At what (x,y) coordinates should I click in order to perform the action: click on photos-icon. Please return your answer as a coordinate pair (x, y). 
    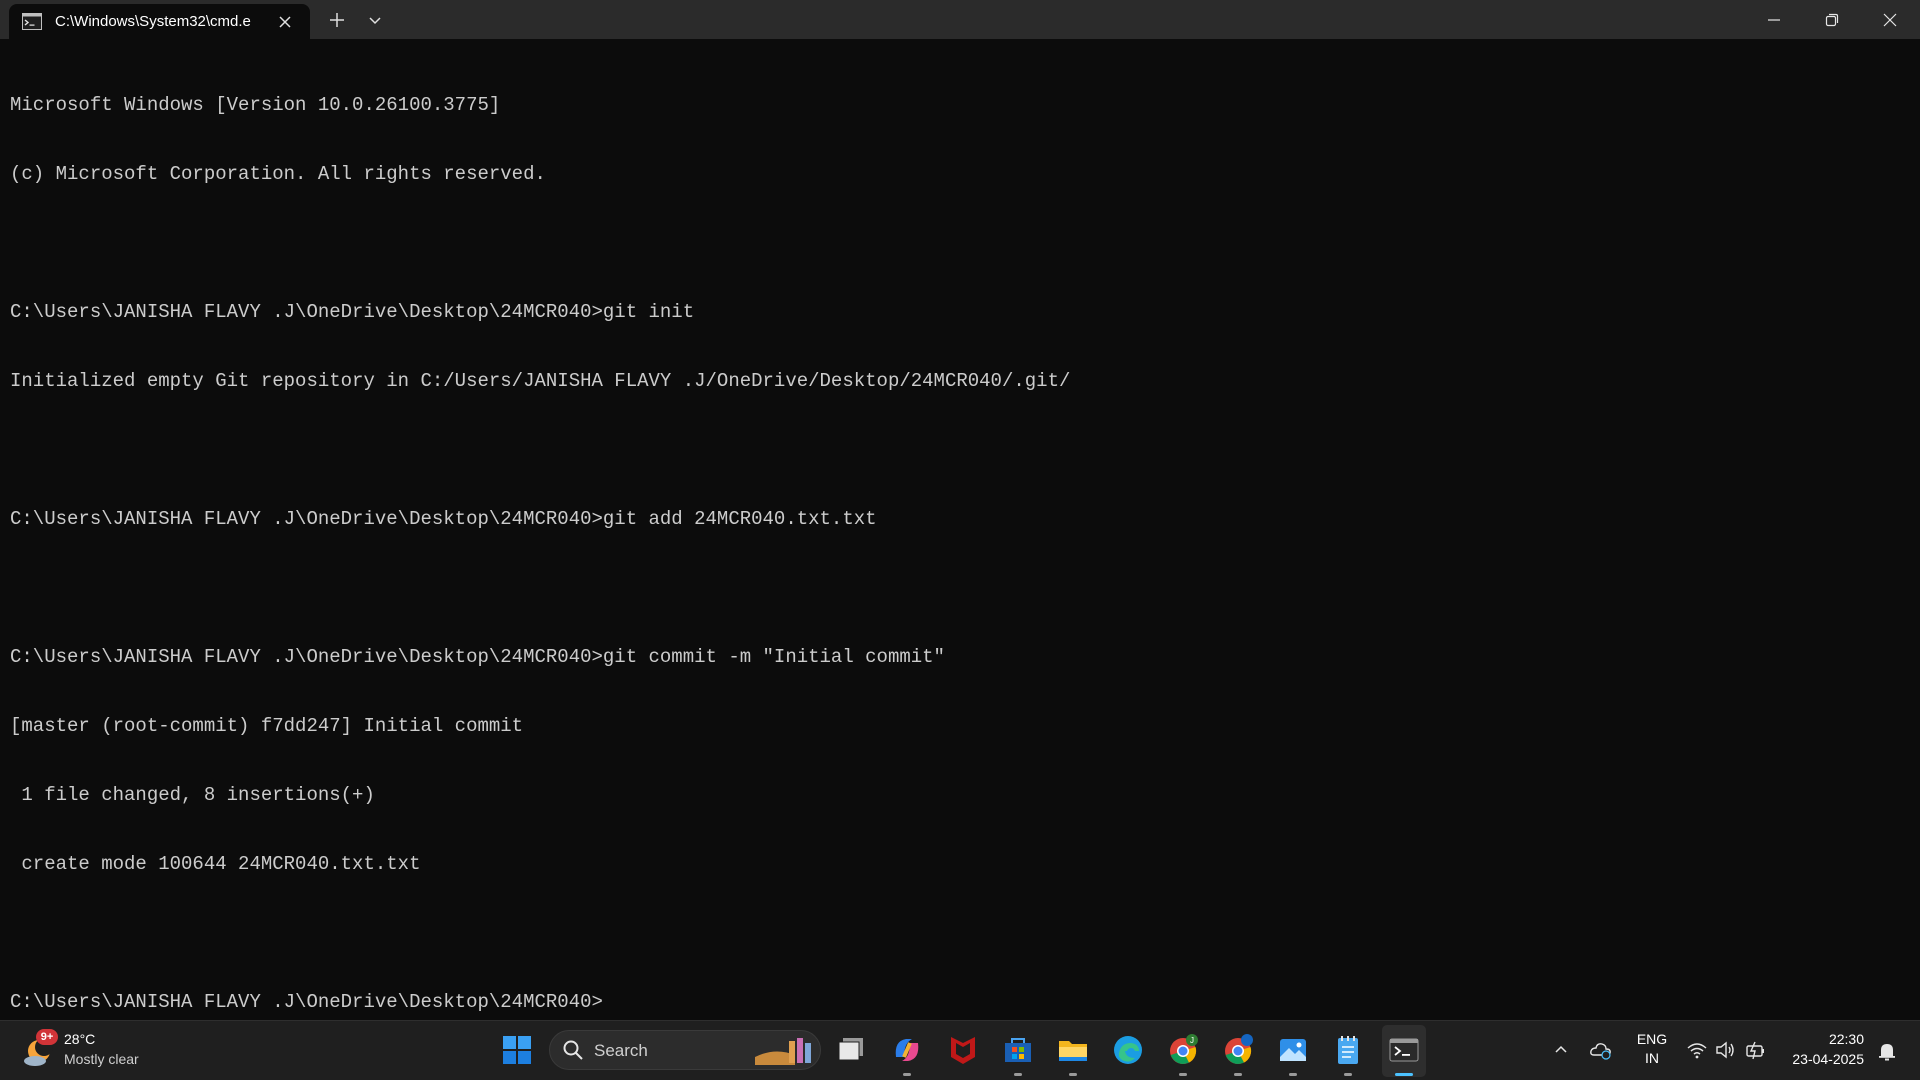
    Looking at the image, I should click on (1293, 1050).